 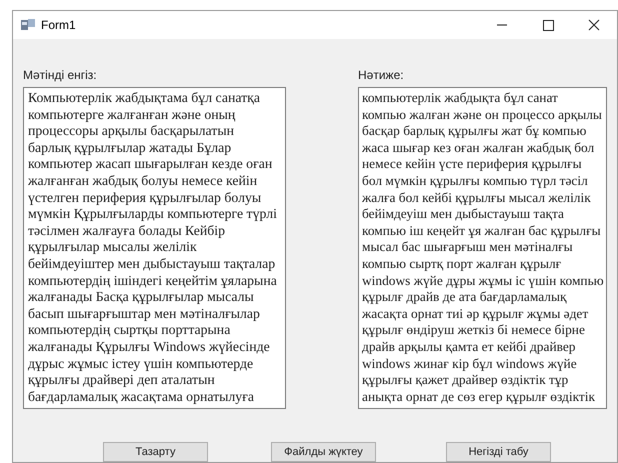 I want to click on window-title: Form1, so click(x=58, y=25).